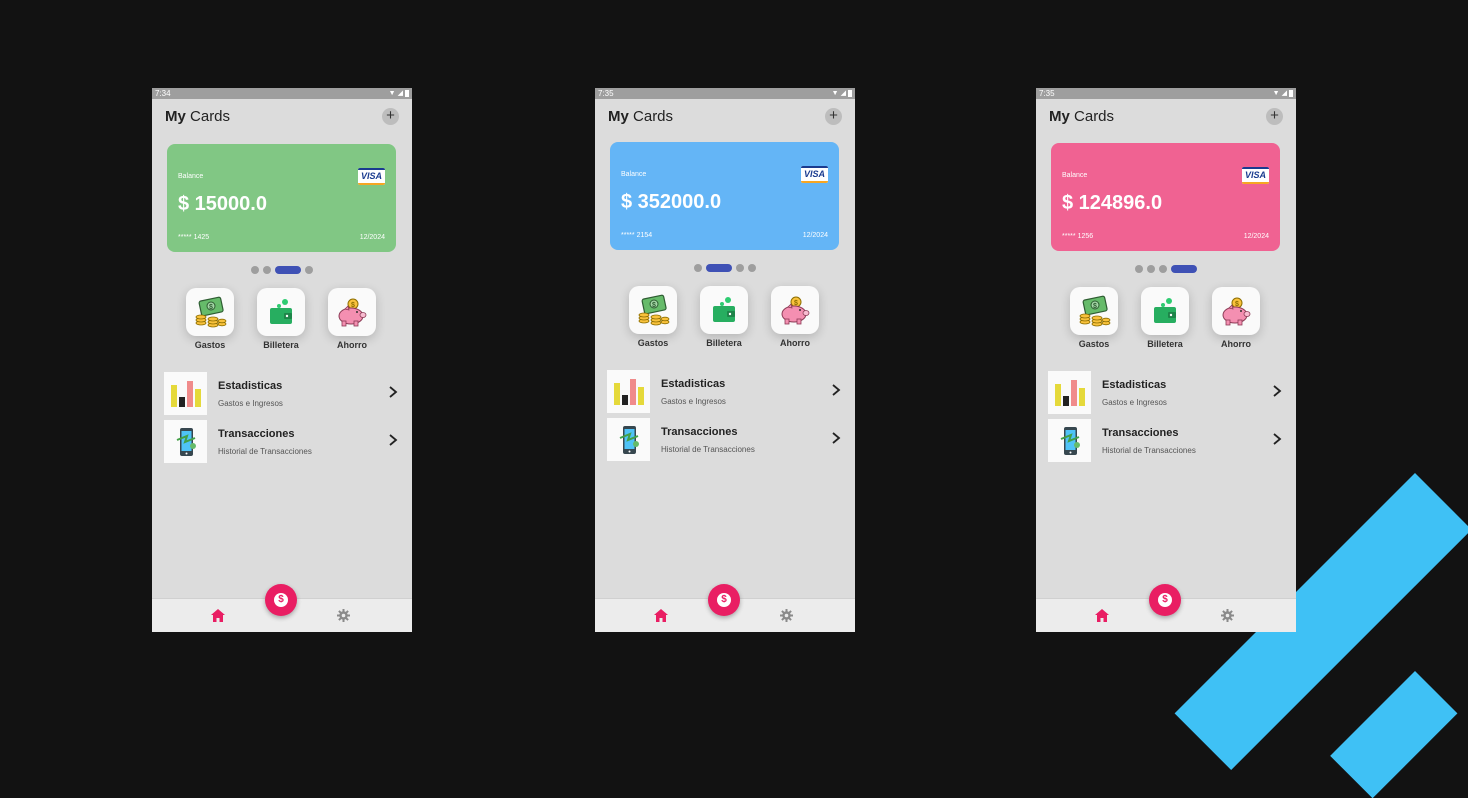 Image resolution: width=1468 pixels, height=798 pixels. What do you see at coordinates (724, 309) in the screenshot?
I see `wallet-icon` at bounding box center [724, 309].